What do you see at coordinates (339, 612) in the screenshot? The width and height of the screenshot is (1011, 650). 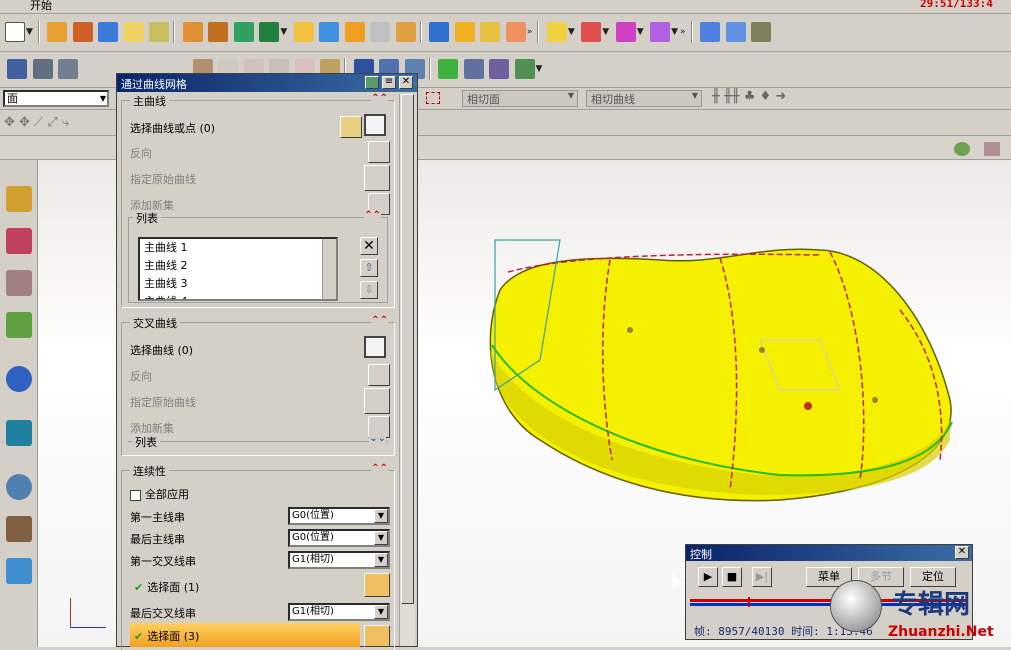 I see `last-cross-select: G1(相切) ▼` at bounding box center [339, 612].